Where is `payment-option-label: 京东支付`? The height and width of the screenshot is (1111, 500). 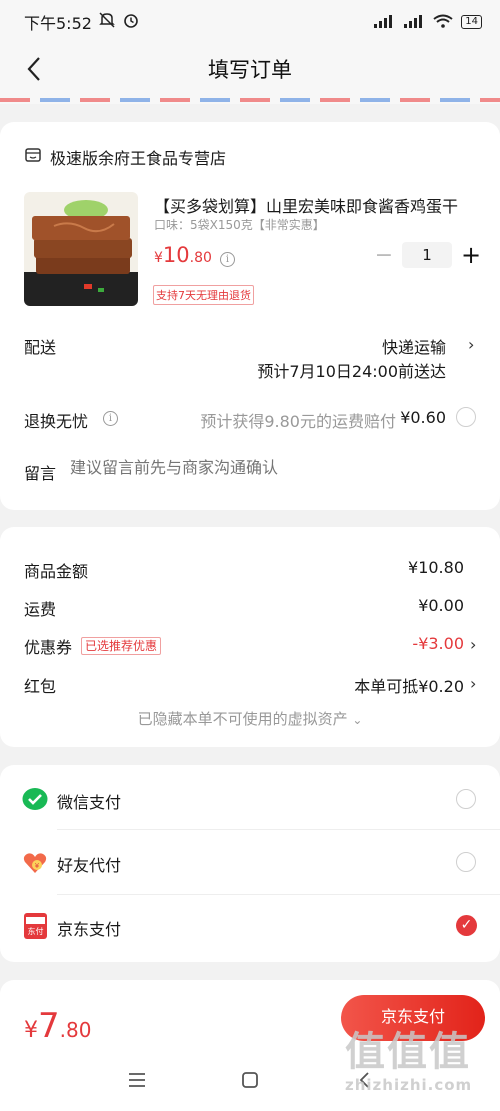
payment-option-label: 京东支付 is located at coordinates (89, 928).